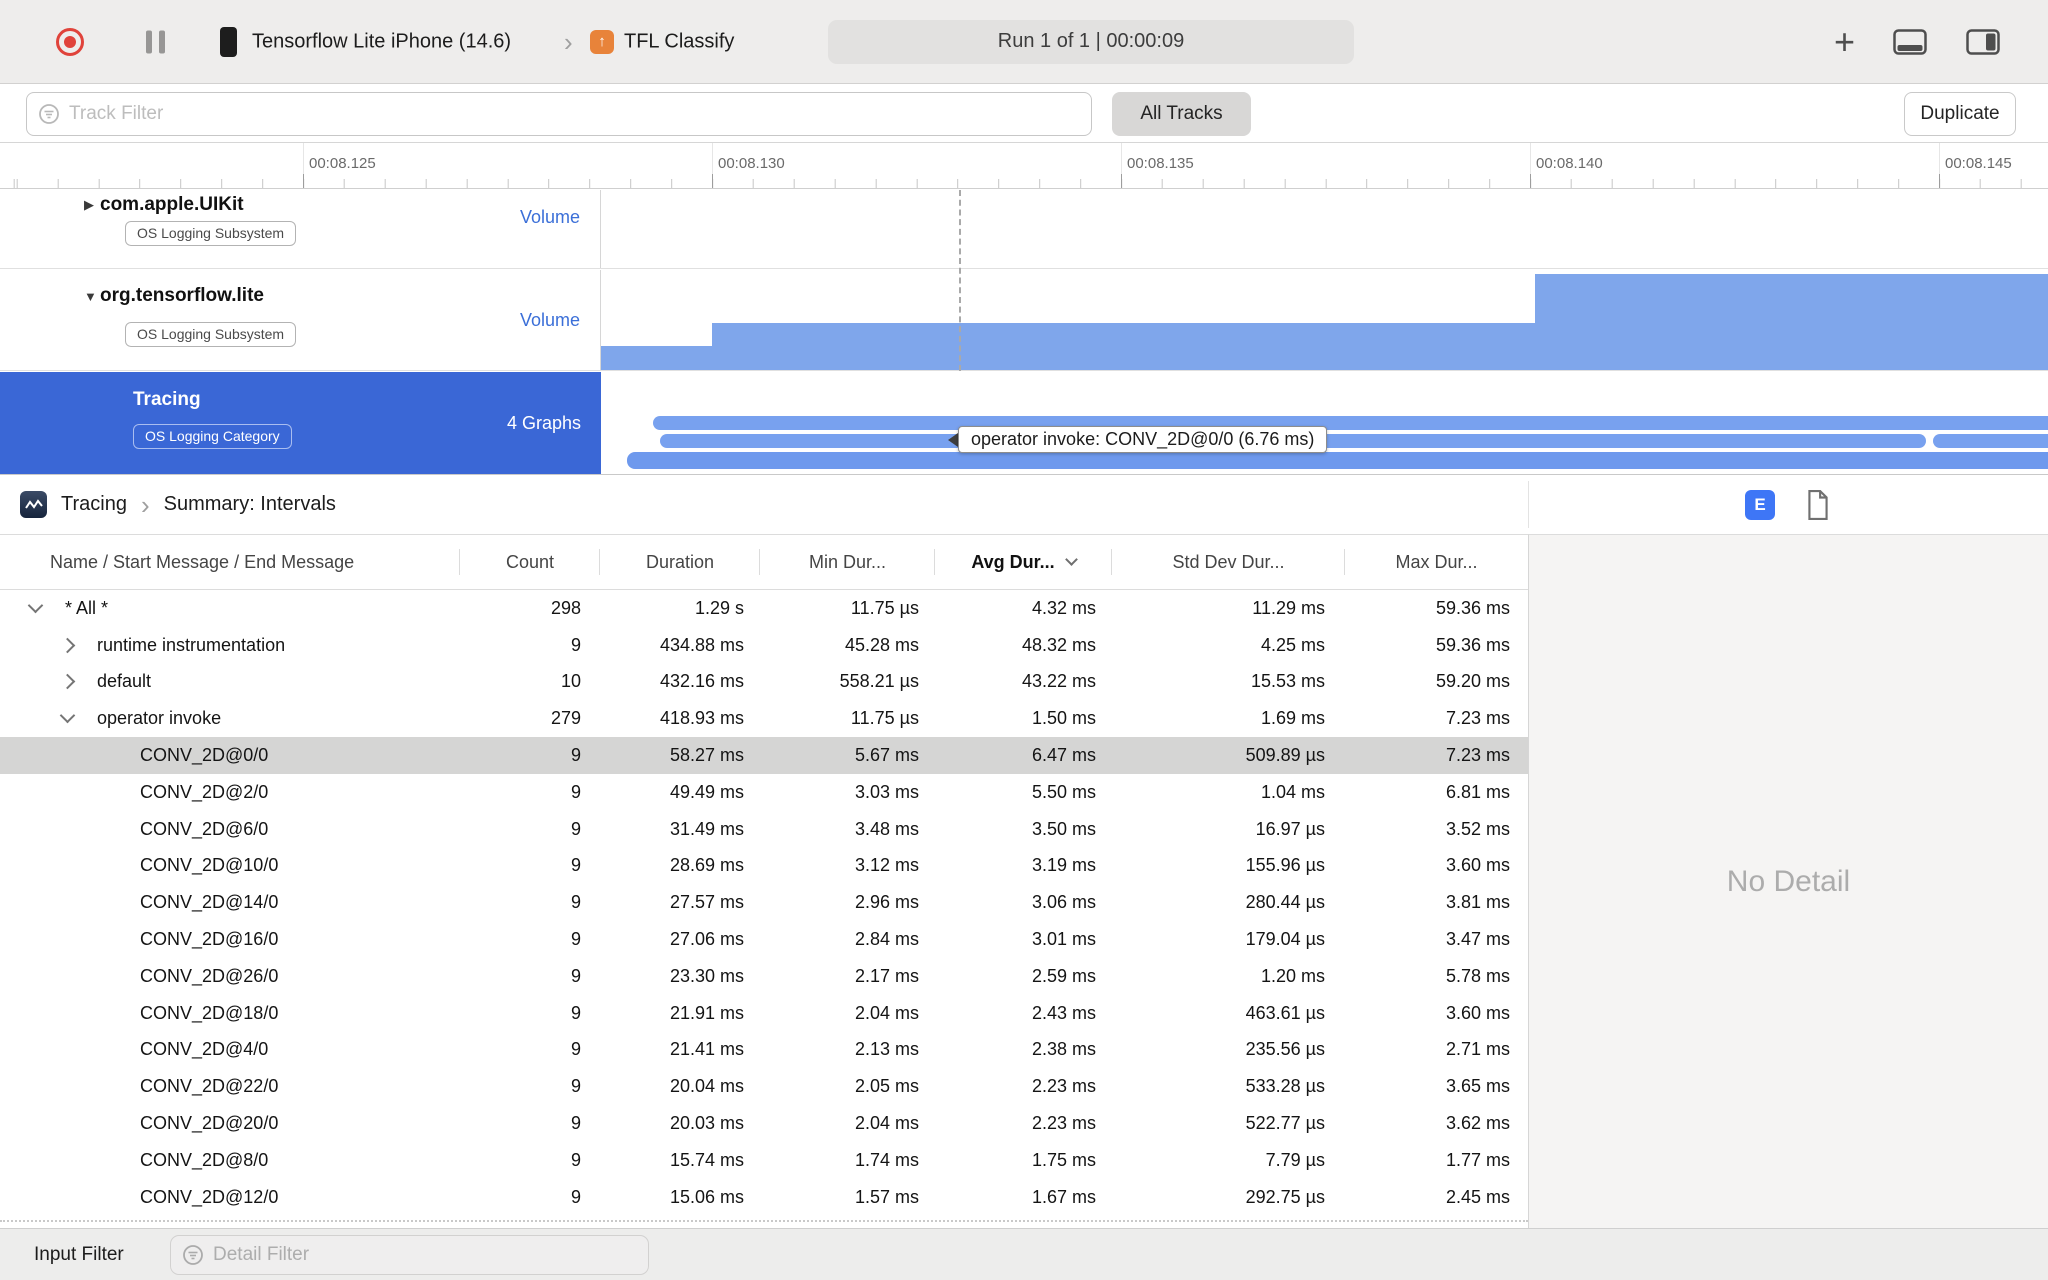 The image size is (2048, 1280). I want to click on toggle-bottom-panel-button, so click(1910, 41).